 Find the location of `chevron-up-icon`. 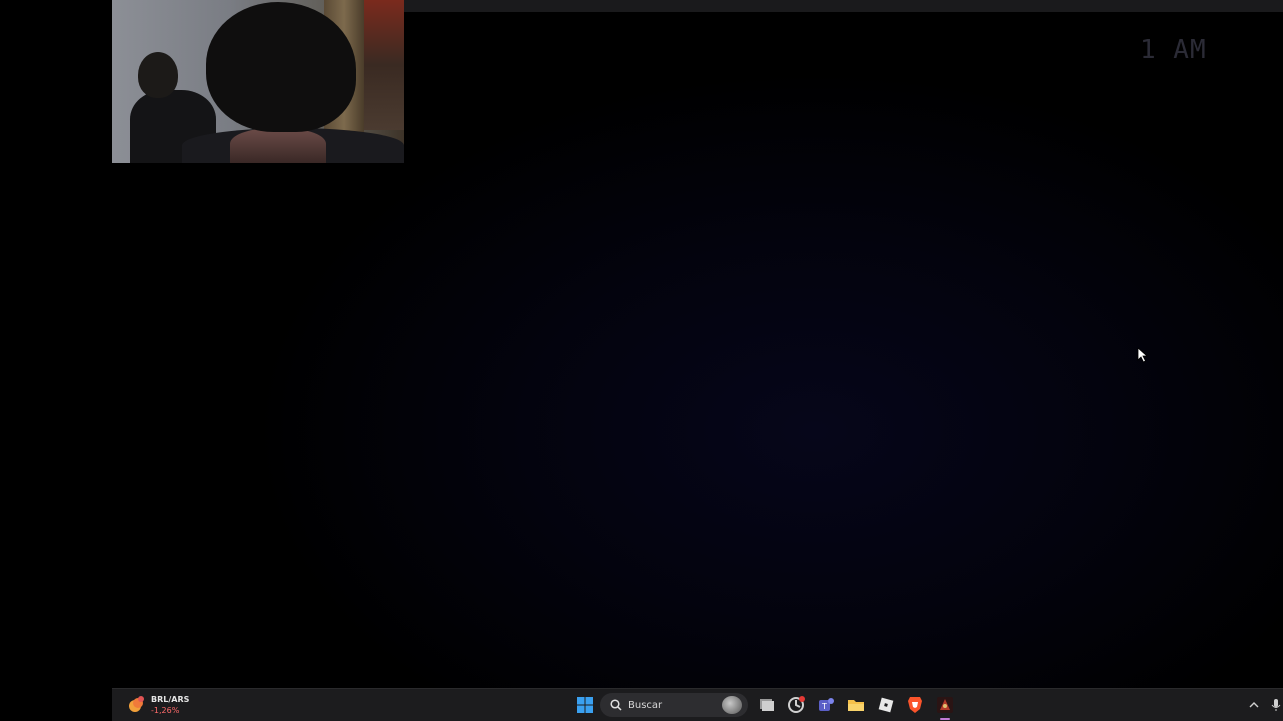

chevron-up-icon is located at coordinates (1254, 705).